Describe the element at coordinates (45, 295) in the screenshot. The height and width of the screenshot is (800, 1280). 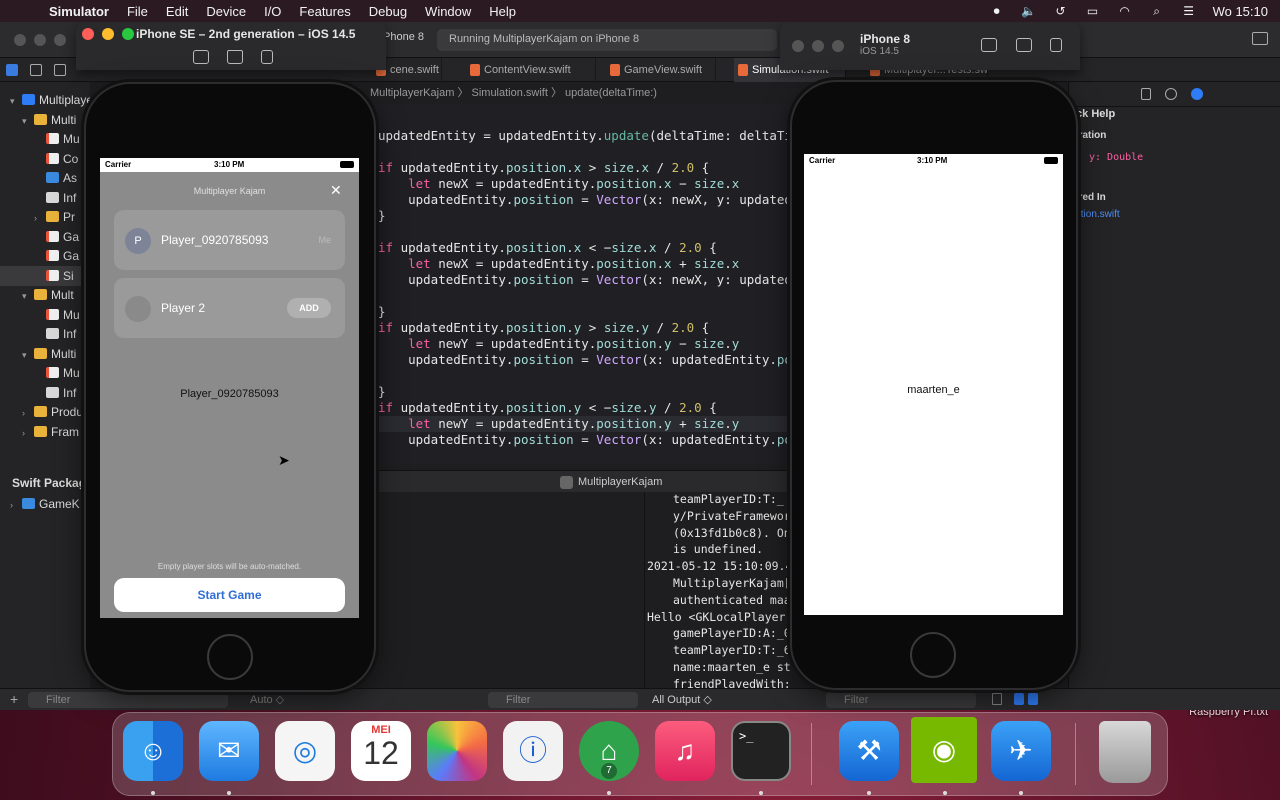
I see `navigator-item: ▾ Mult` at that location.